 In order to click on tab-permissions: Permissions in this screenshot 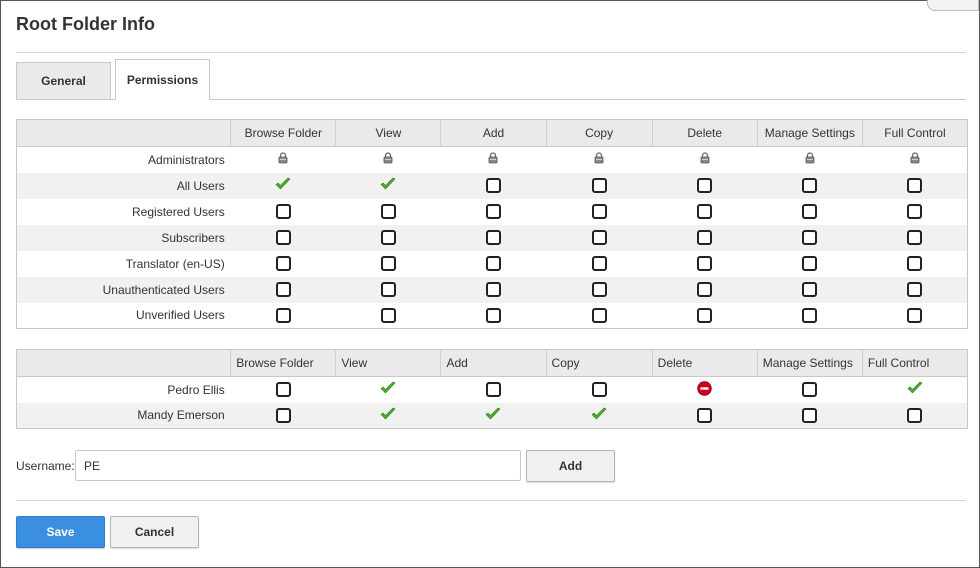, I will do `click(162, 79)`.